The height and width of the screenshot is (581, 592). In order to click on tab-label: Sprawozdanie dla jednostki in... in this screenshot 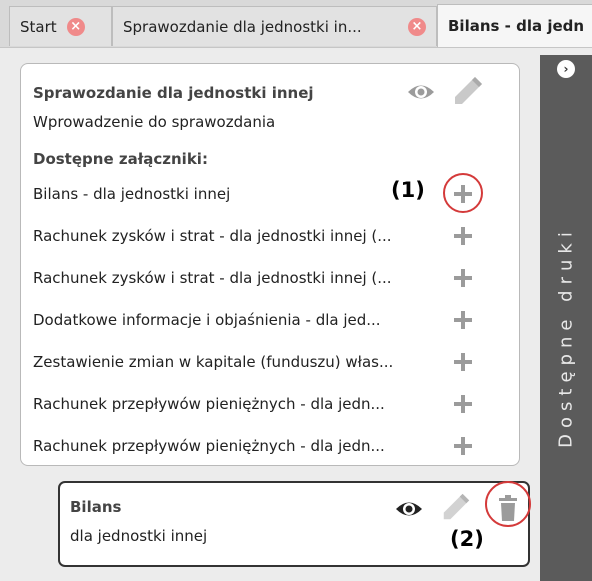, I will do `click(242, 26)`.